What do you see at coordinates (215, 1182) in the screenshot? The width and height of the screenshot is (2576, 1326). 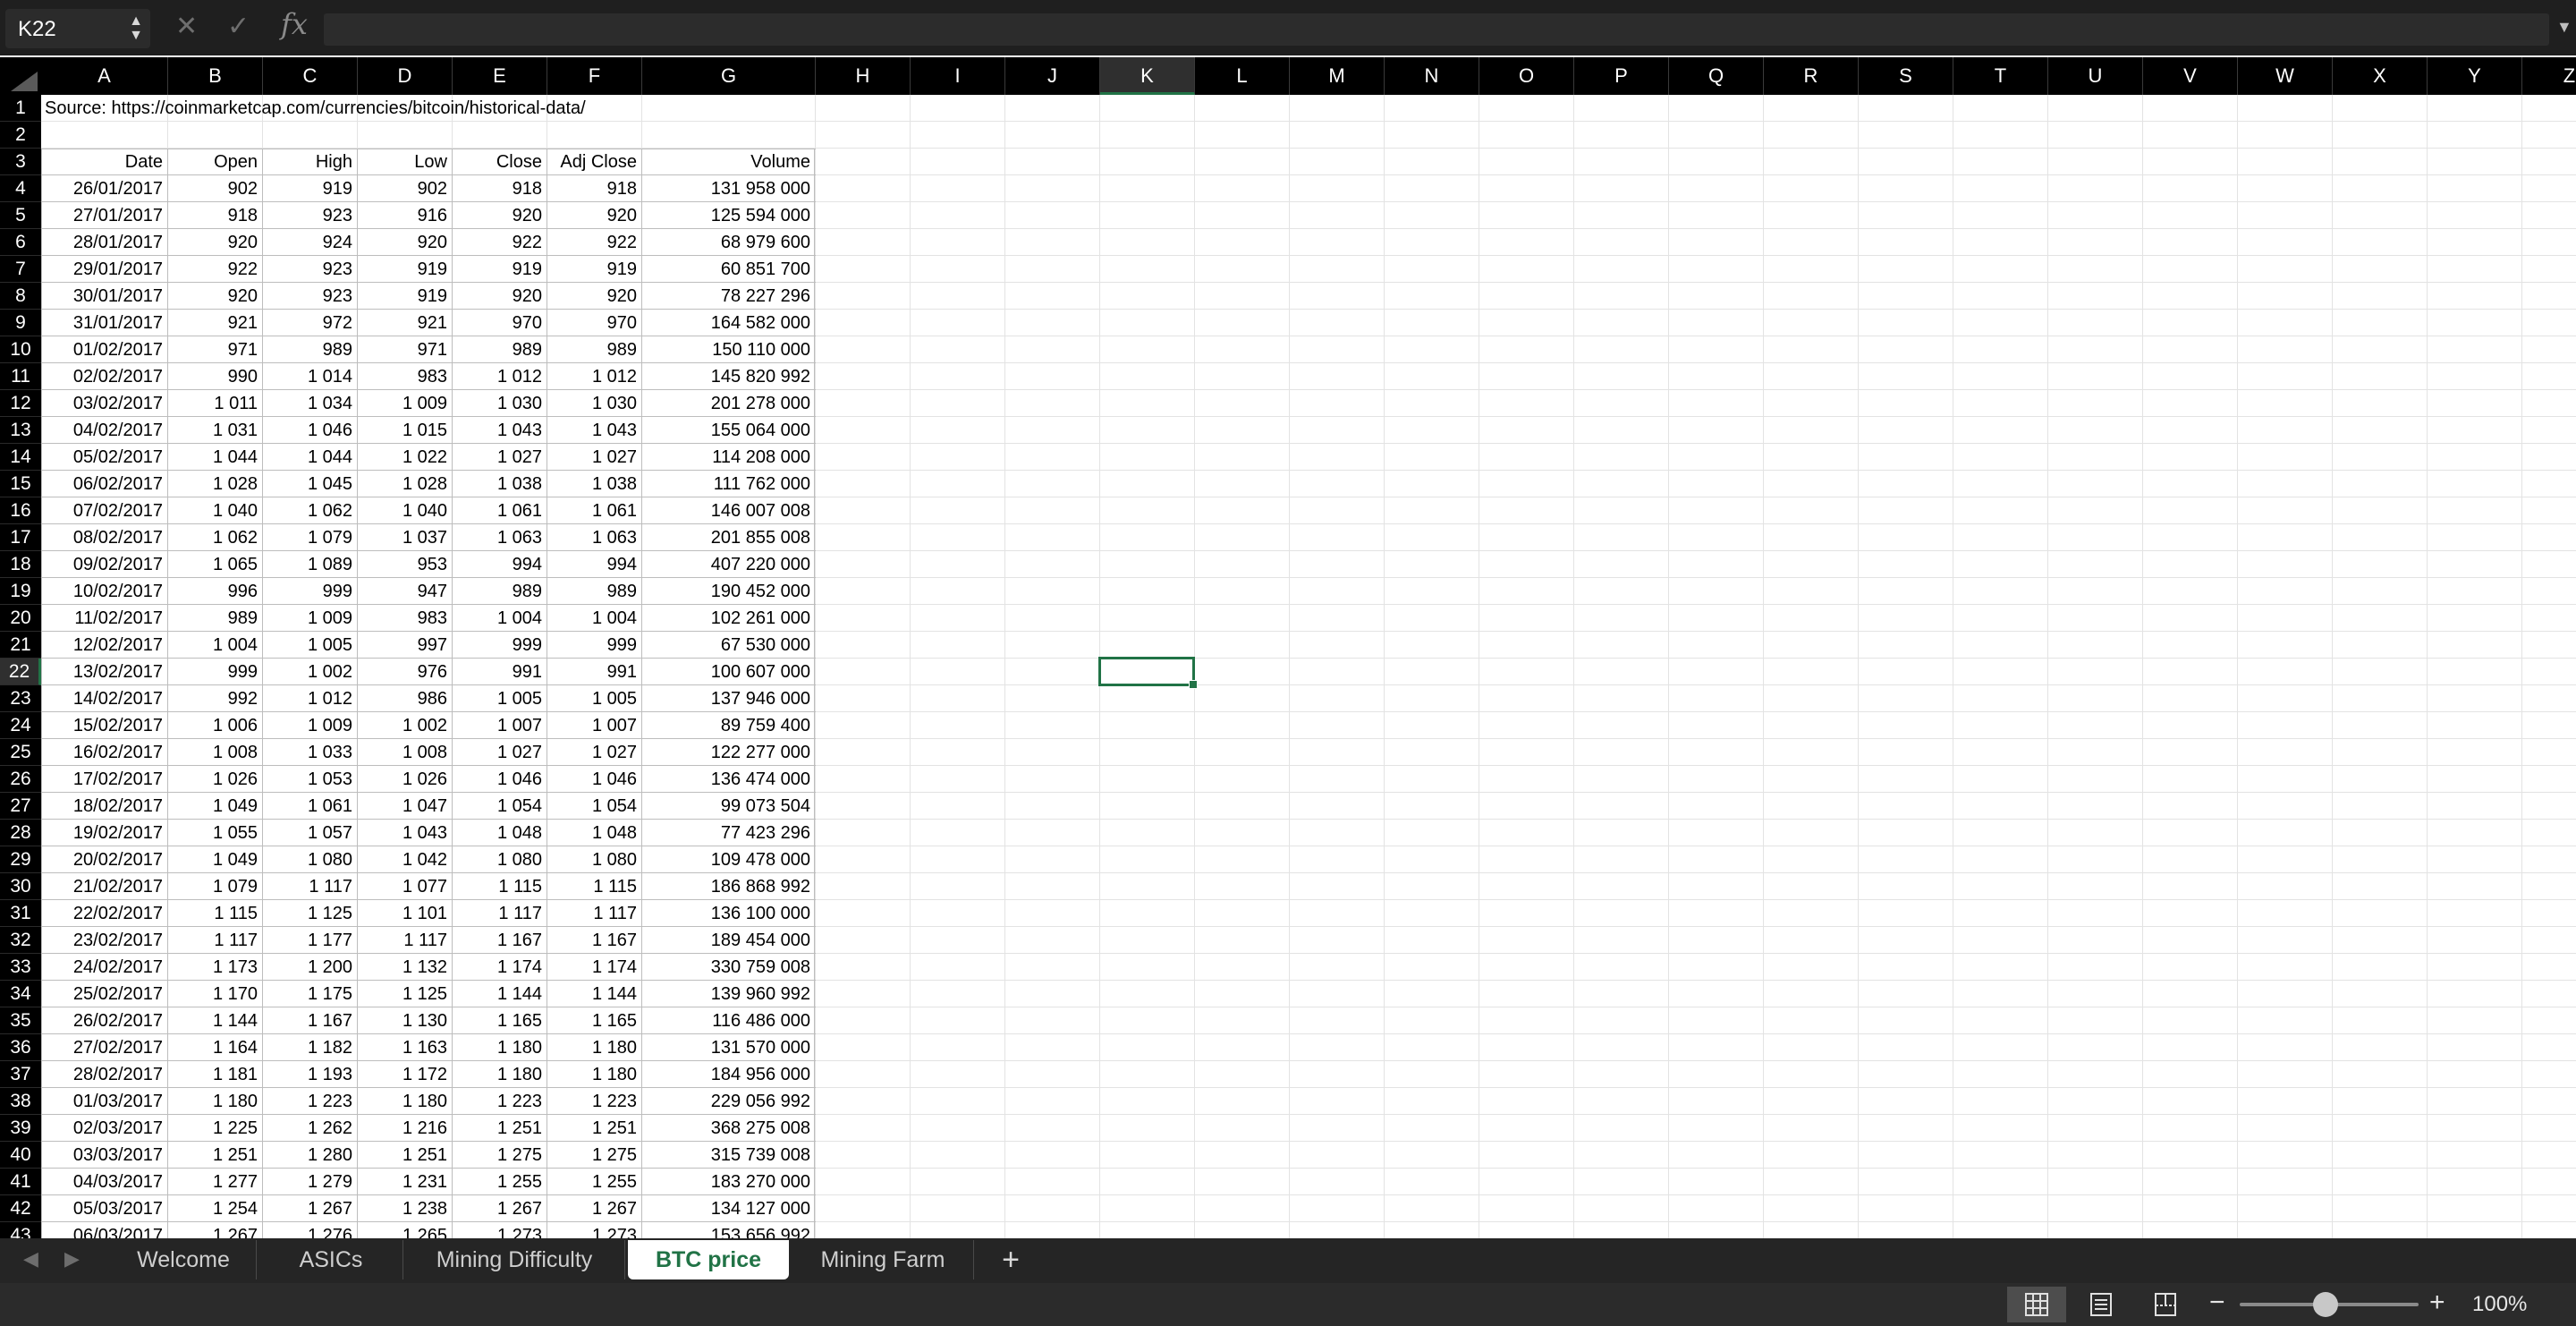 I see `table-cell-open: 1 277` at bounding box center [215, 1182].